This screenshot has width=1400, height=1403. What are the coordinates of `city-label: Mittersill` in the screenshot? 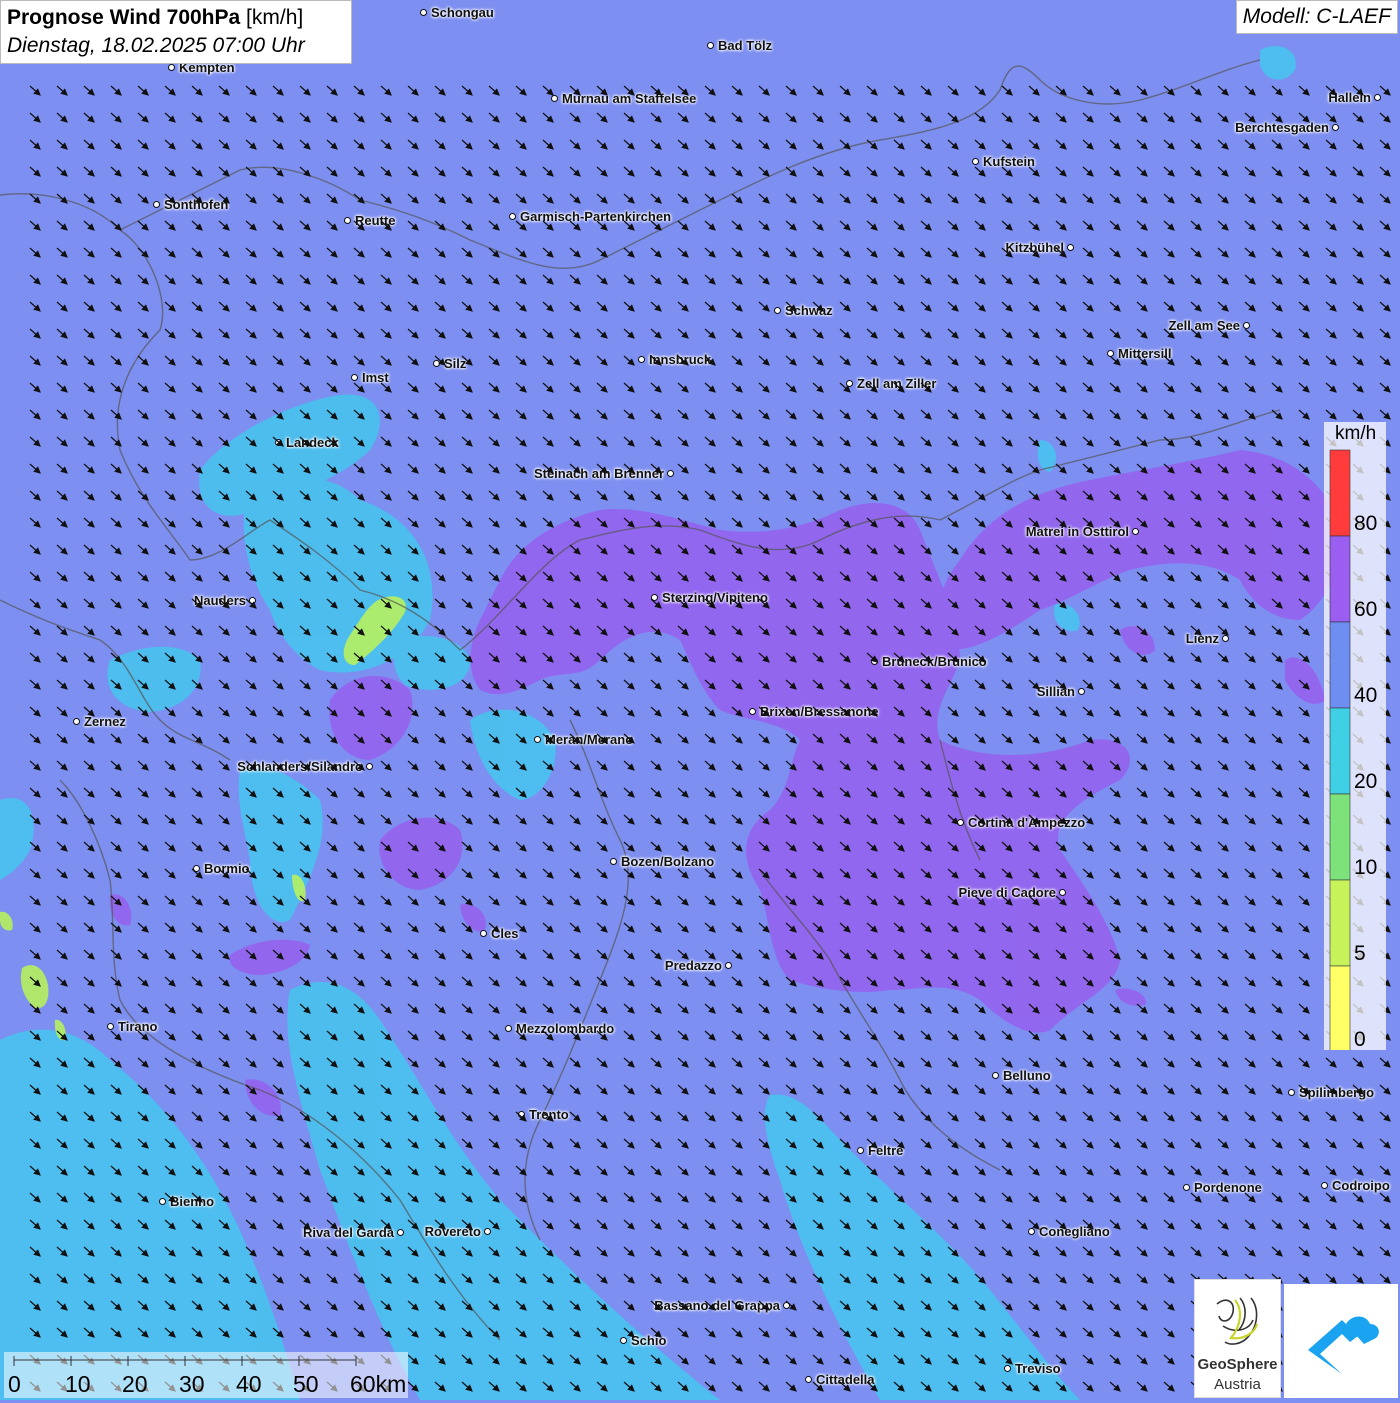 It's located at (1145, 353).